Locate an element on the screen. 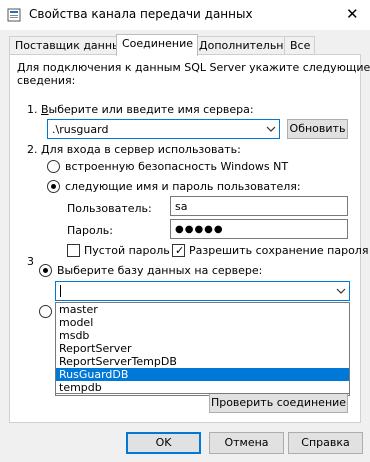 The height and width of the screenshot is (462, 370). select-database-label: Выберите базу данных на сервере: is located at coordinates (160, 270).